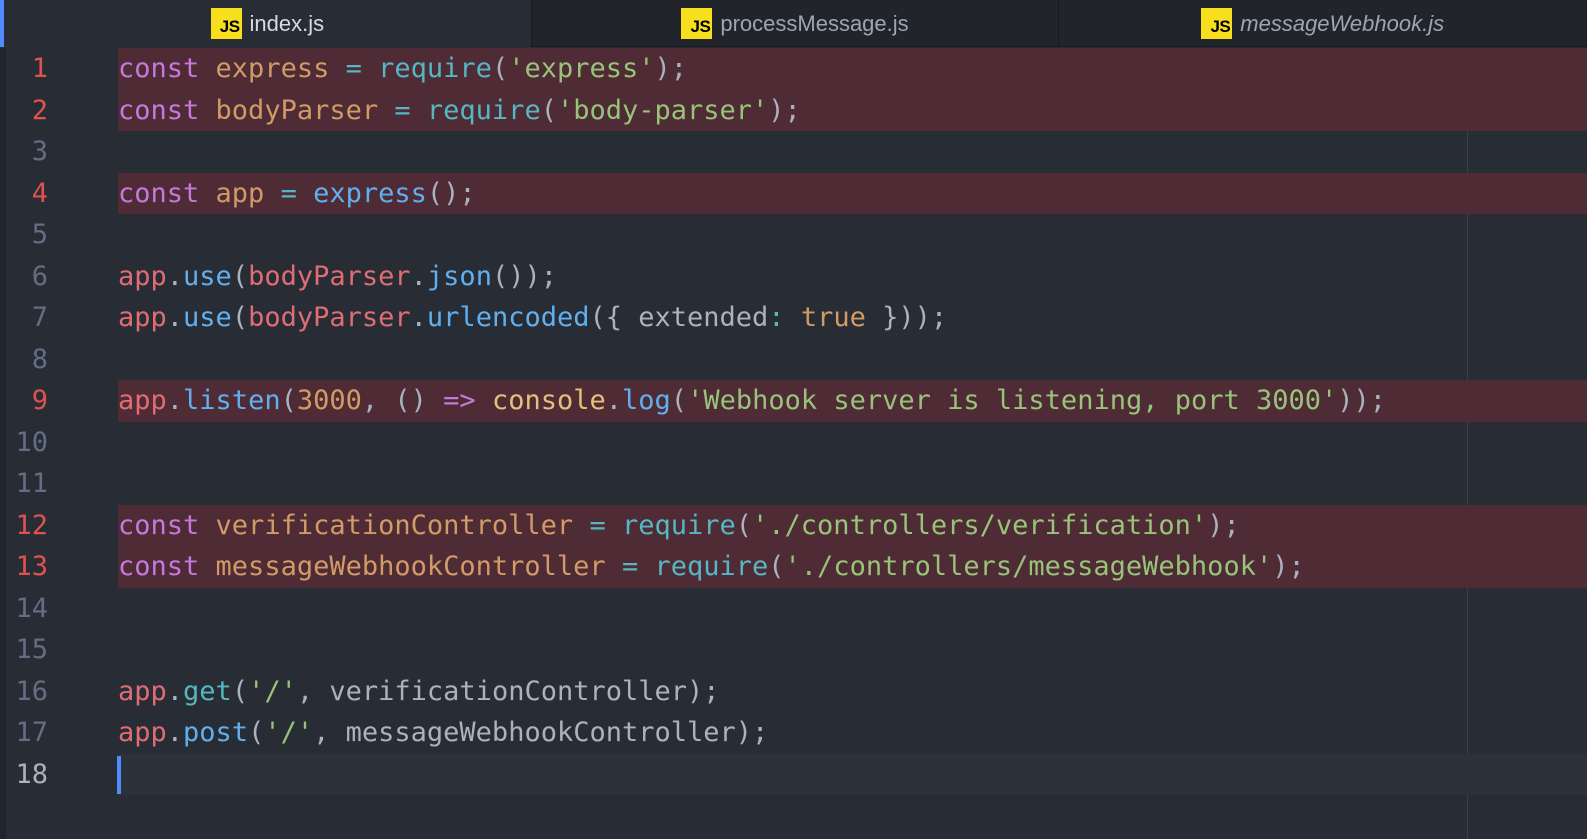  I want to click on line-number: 10, so click(24, 443).